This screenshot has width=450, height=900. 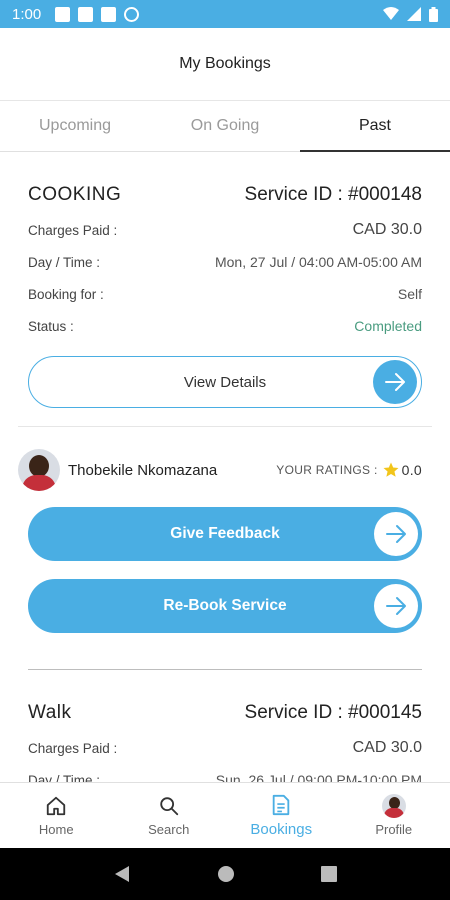 I want to click on rebook-service-button: Re-Book Service, so click(x=225, y=606).